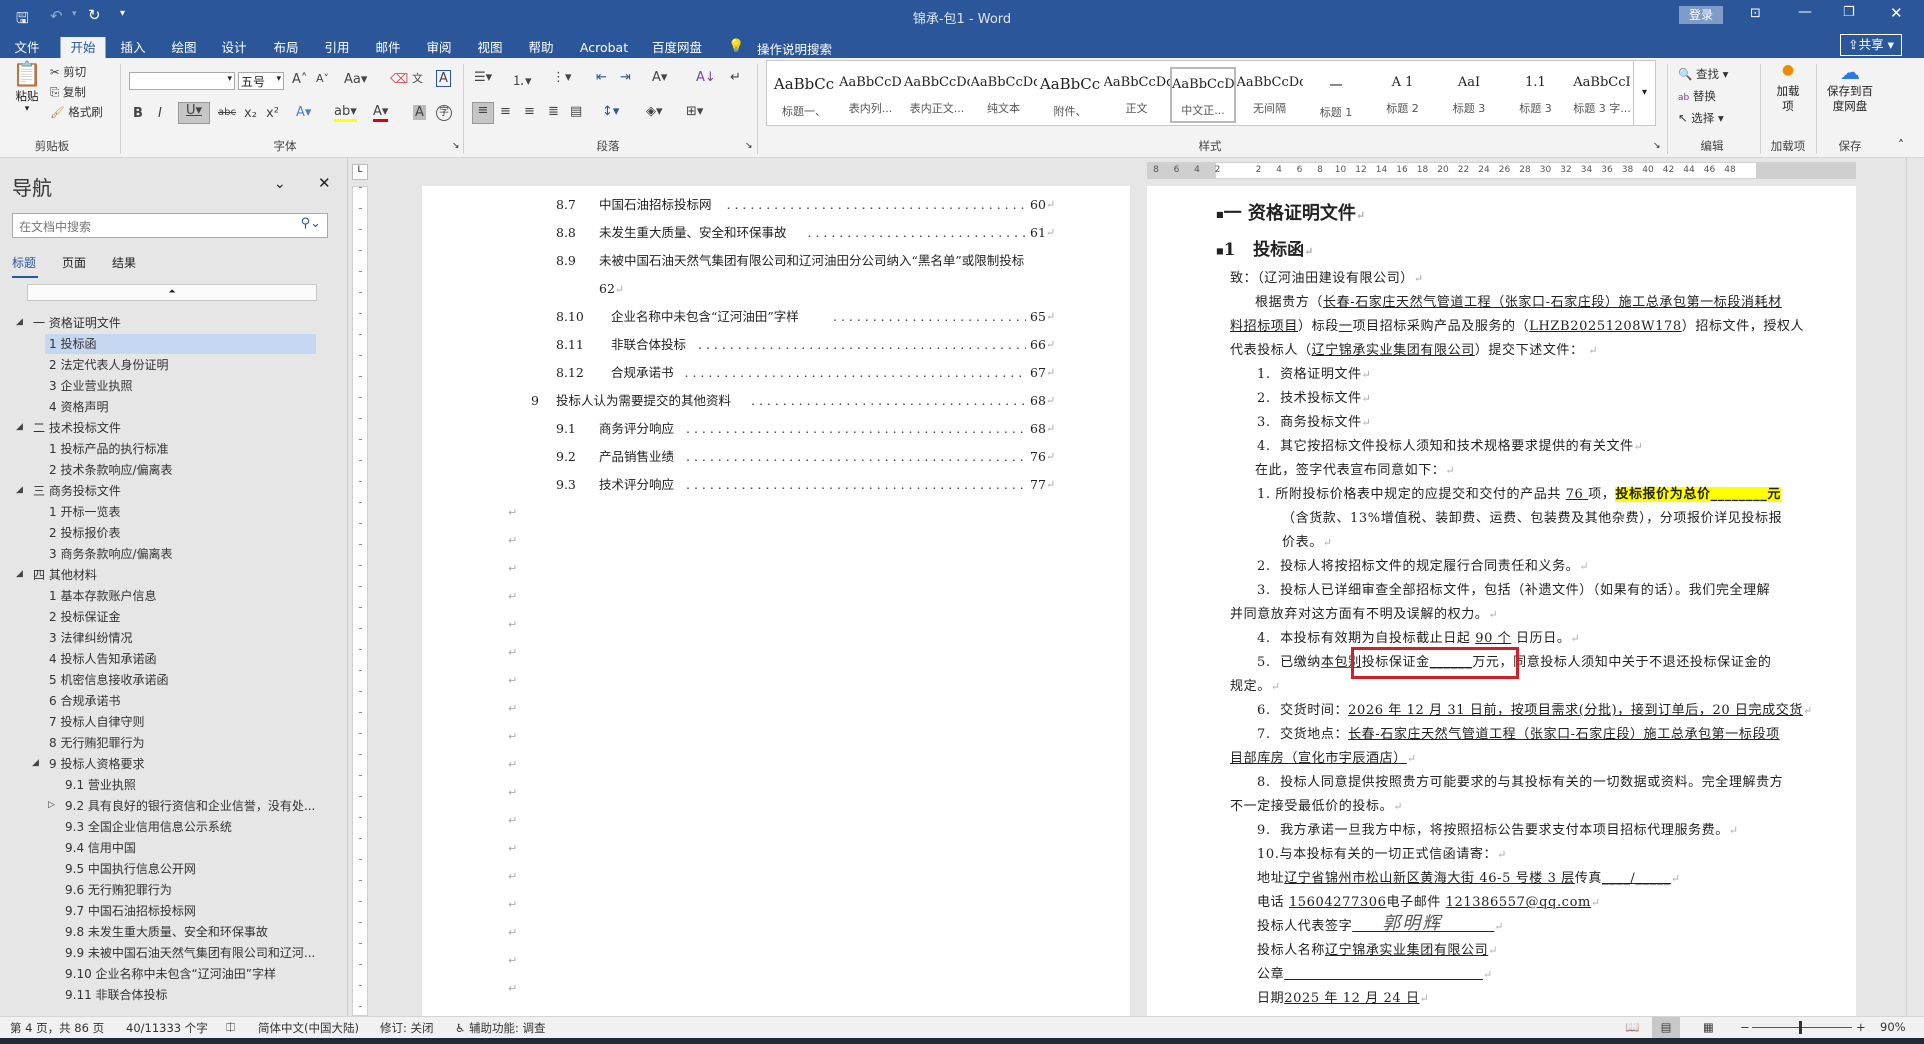 Image resolution: width=1924 pixels, height=1044 pixels. What do you see at coordinates (124, 262) in the screenshot?
I see `nav-tab-2: 结果` at bounding box center [124, 262].